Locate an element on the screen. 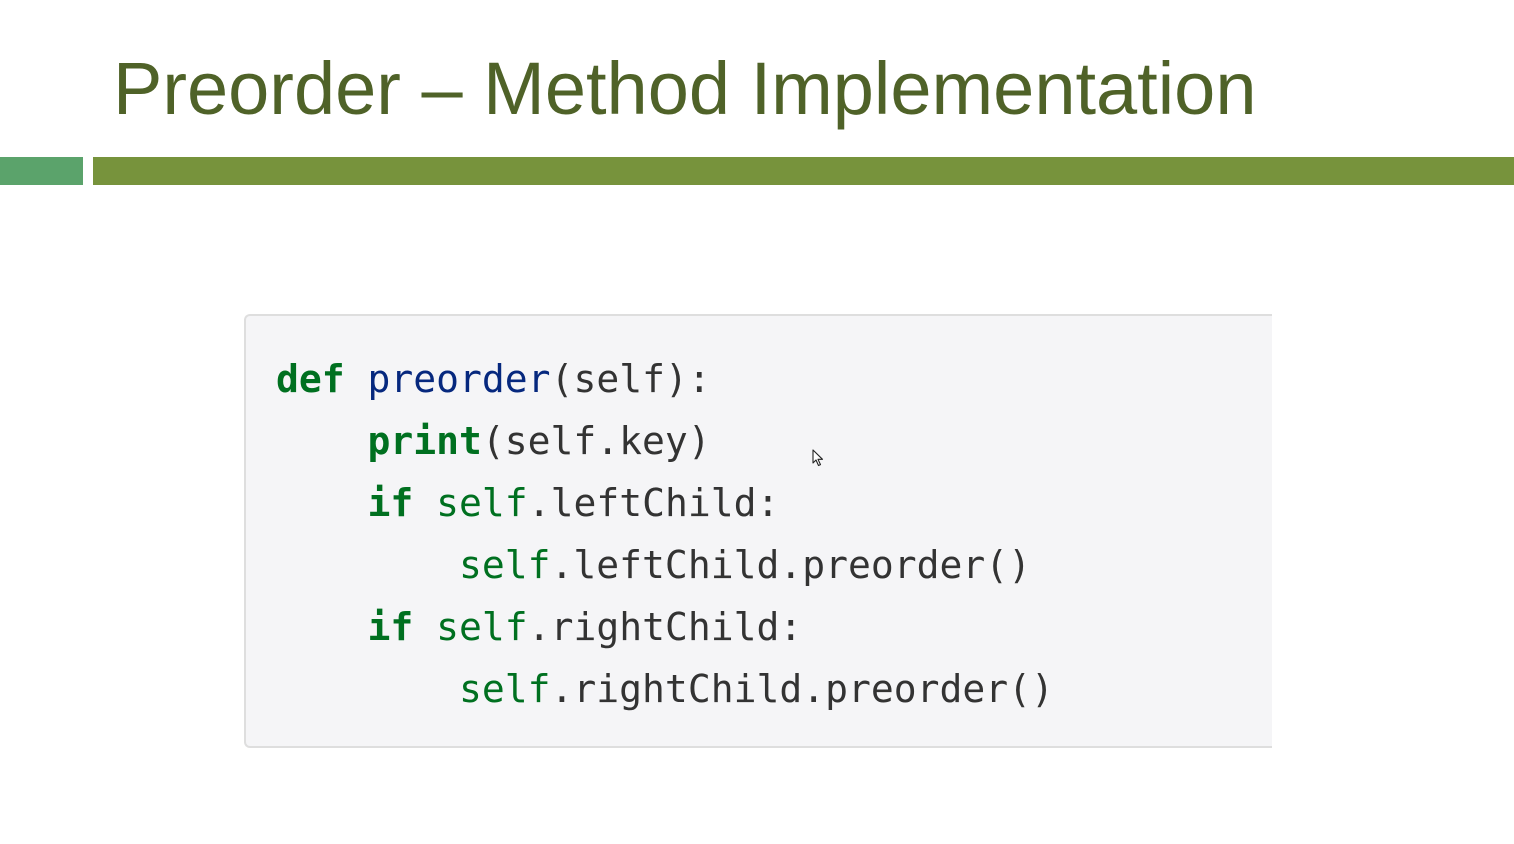 The height and width of the screenshot is (844, 1514). slide-title: Preorder – Method Implementation is located at coordinates (685, 88).